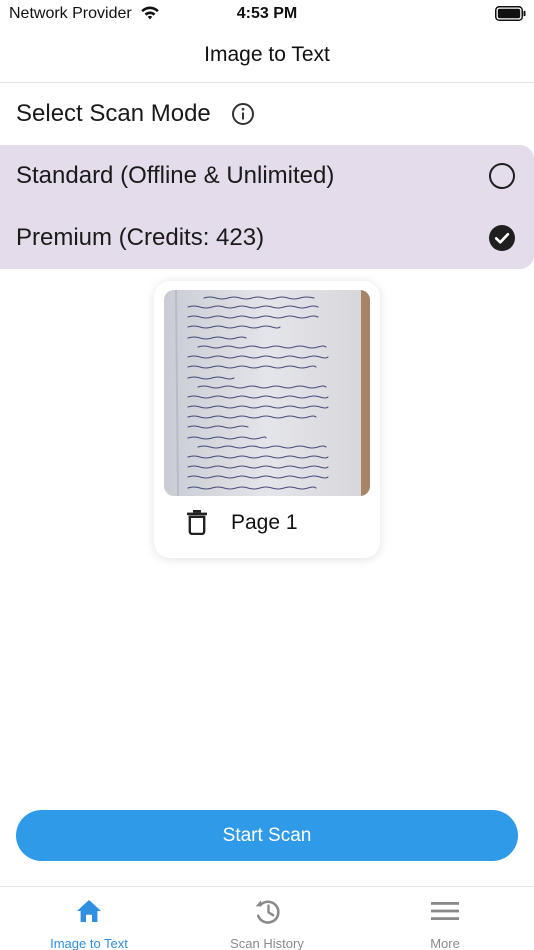 The image size is (534, 950). What do you see at coordinates (264, 522) in the screenshot?
I see `page-label: Page 1` at bounding box center [264, 522].